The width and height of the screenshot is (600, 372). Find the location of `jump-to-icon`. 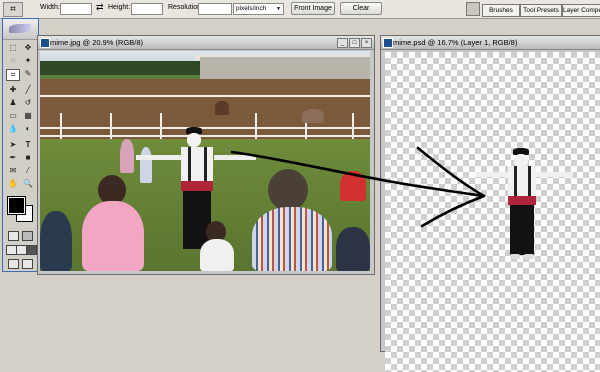

jump-to-icon is located at coordinates (27, 264).